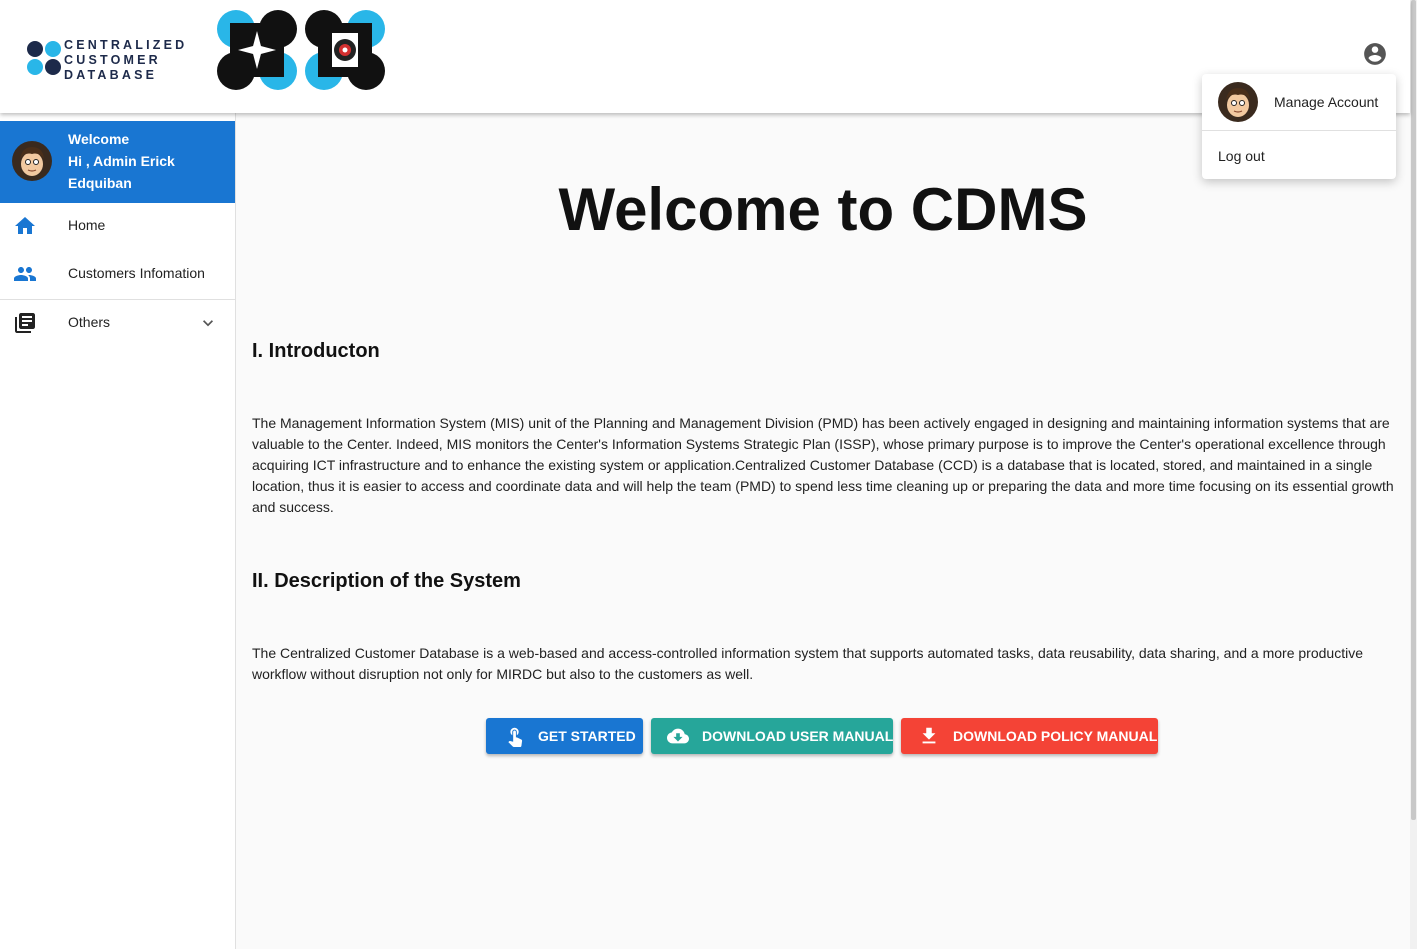  Describe the element at coordinates (111, 75) in the screenshot. I see `brand-line-3: DATABASE` at that location.